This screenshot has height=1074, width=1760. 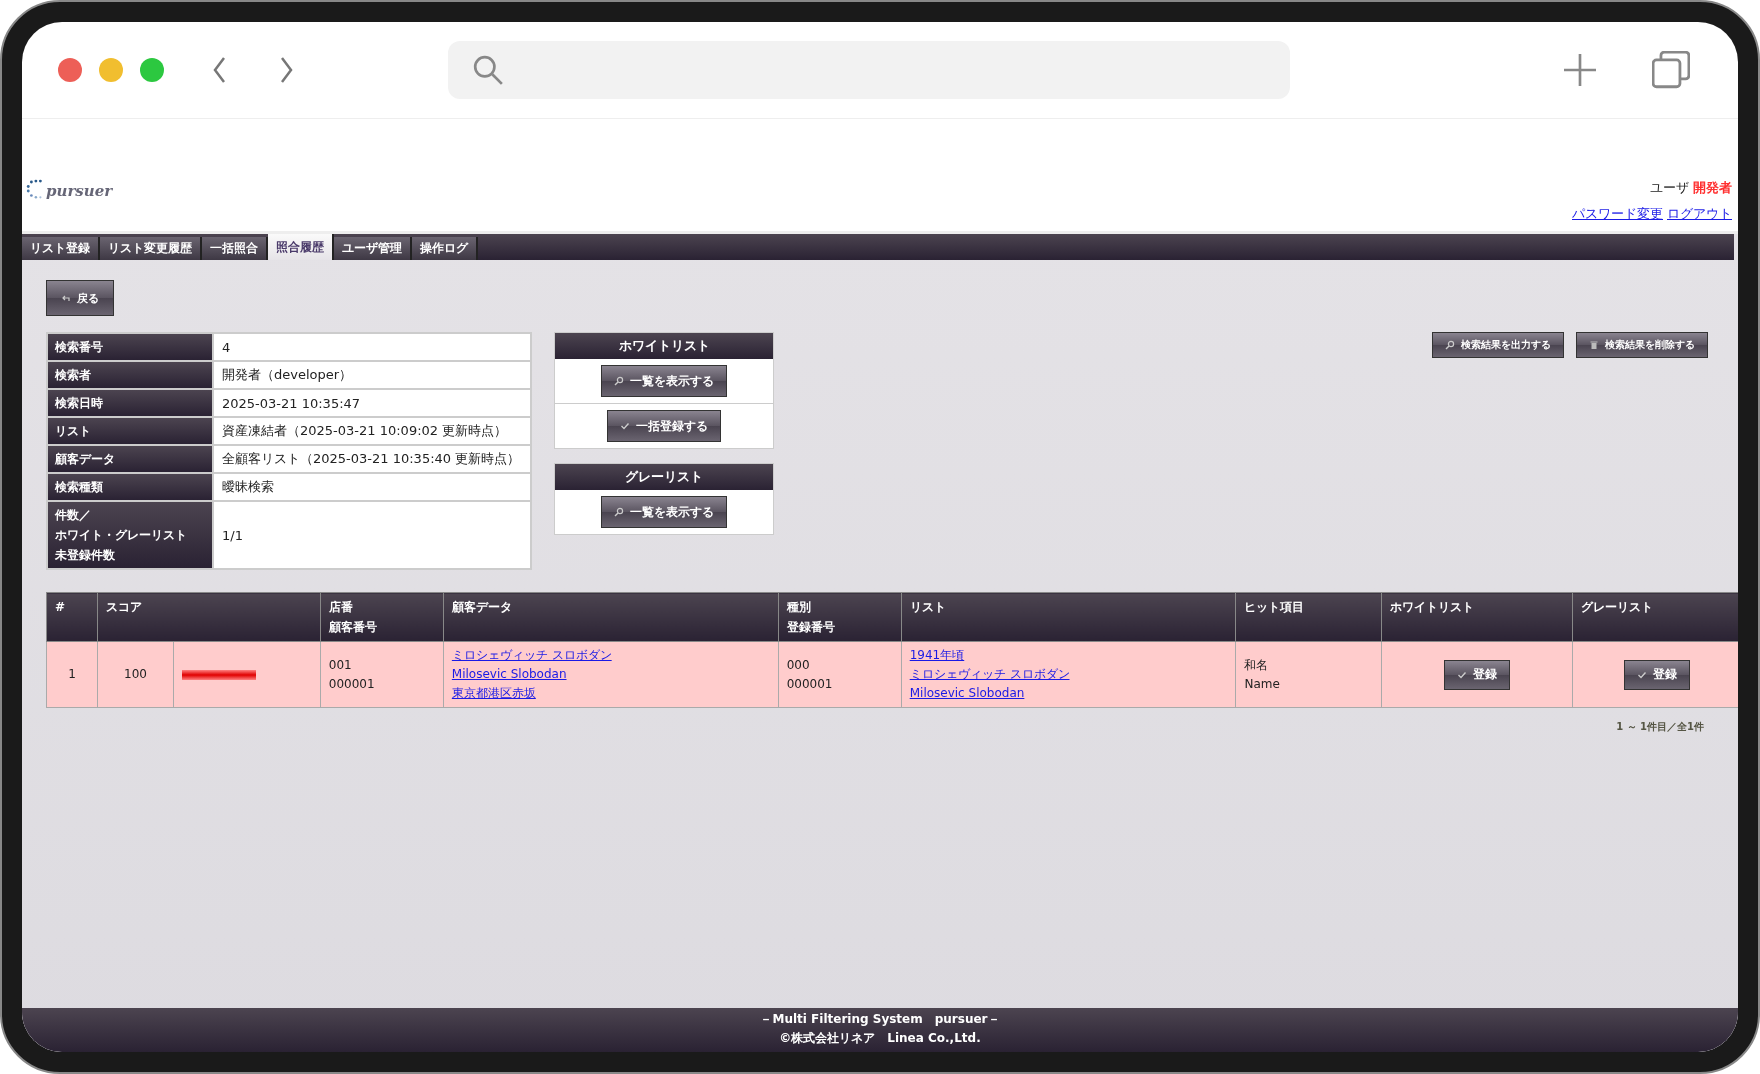 What do you see at coordinates (1580, 70) in the screenshot?
I see `plus-icon` at bounding box center [1580, 70].